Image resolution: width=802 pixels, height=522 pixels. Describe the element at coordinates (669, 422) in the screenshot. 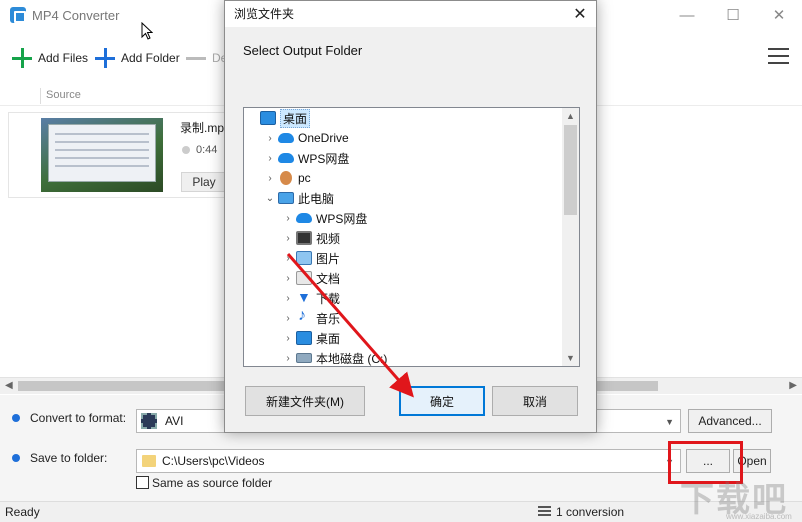

I see `chevron-down-icon: ▼` at that location.